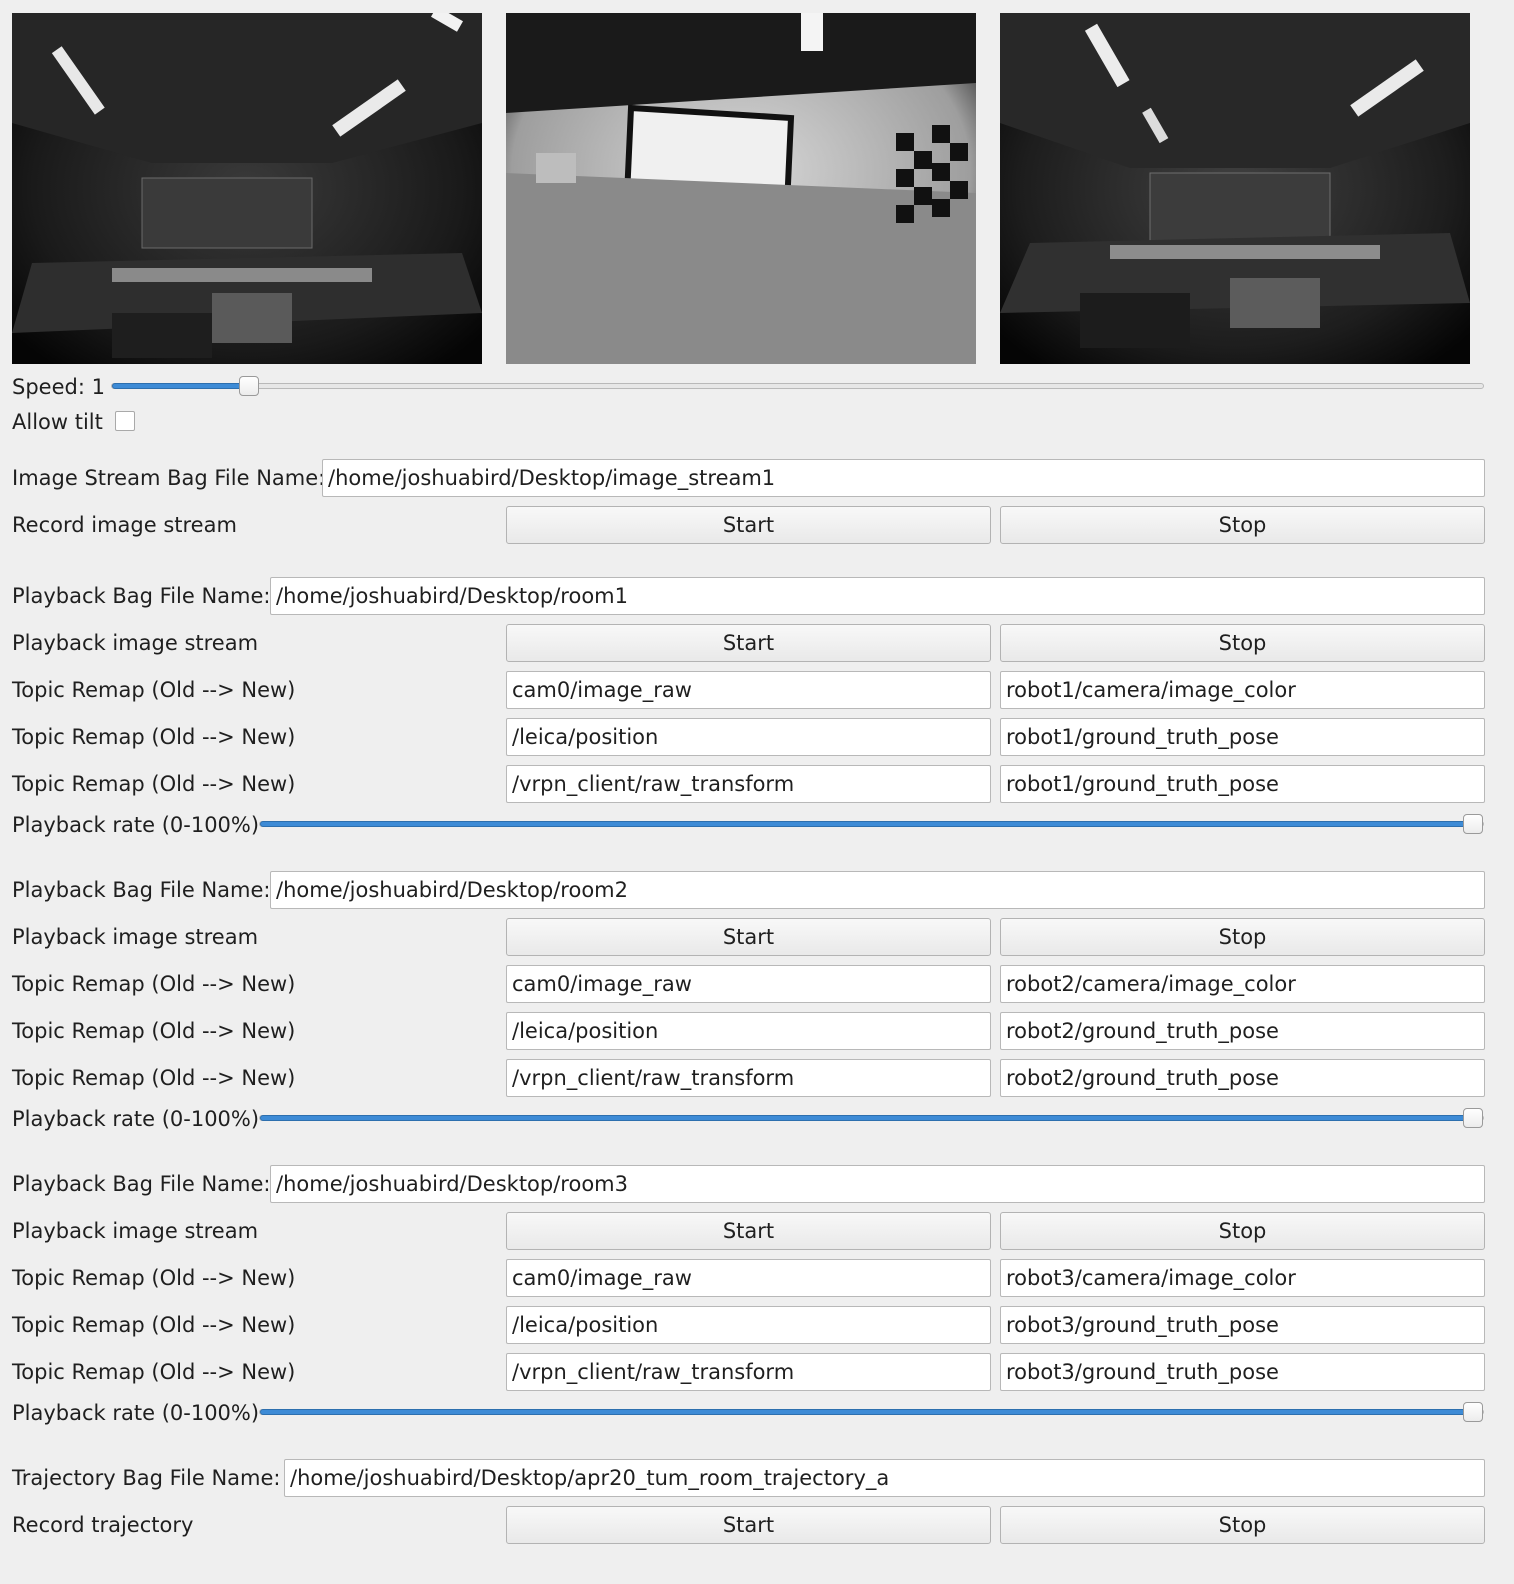  Describe the element at coordinates (154, 1278) in the screenshot. I see `playback-3-remap-1-label: Topic Remap (Old --> New)` at that location.